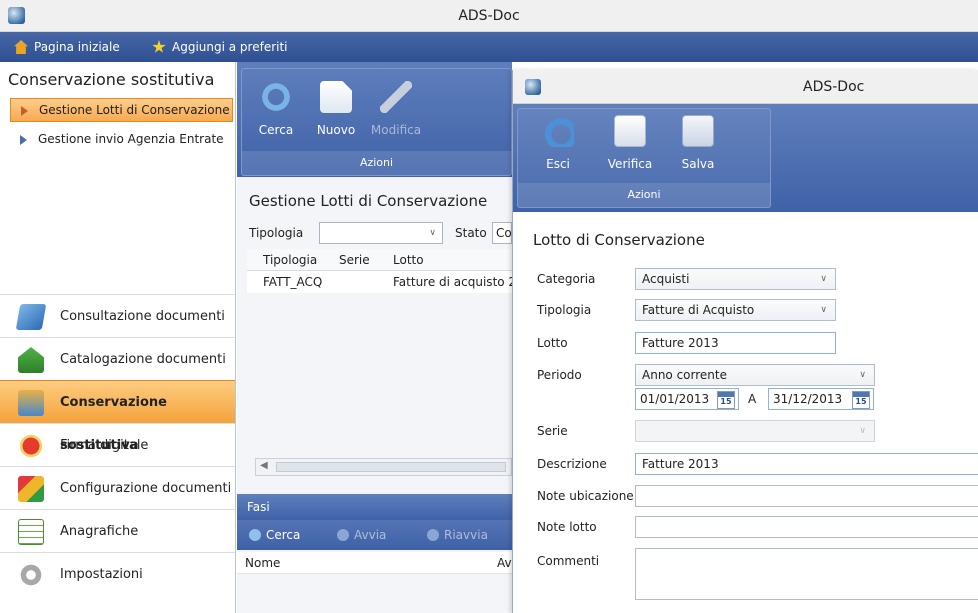  Describe the element at coordinates (379, 282) in the screenshot. I see `table-row: FATT_ACQ Fatture di acquisto 20` at that location.